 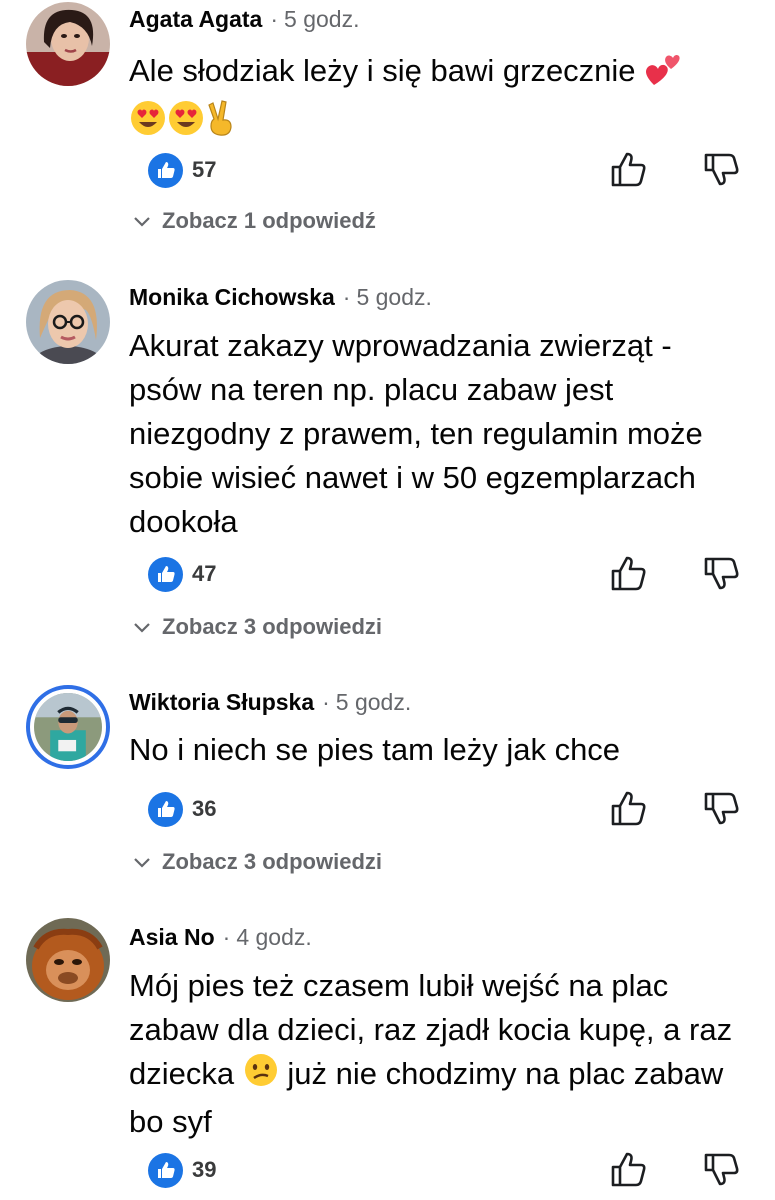 What do you see at coordinates (220, 937) in the screenshot?
I see `comment-header: Asia No · 4 godz.` at bounding box center [220, 937].